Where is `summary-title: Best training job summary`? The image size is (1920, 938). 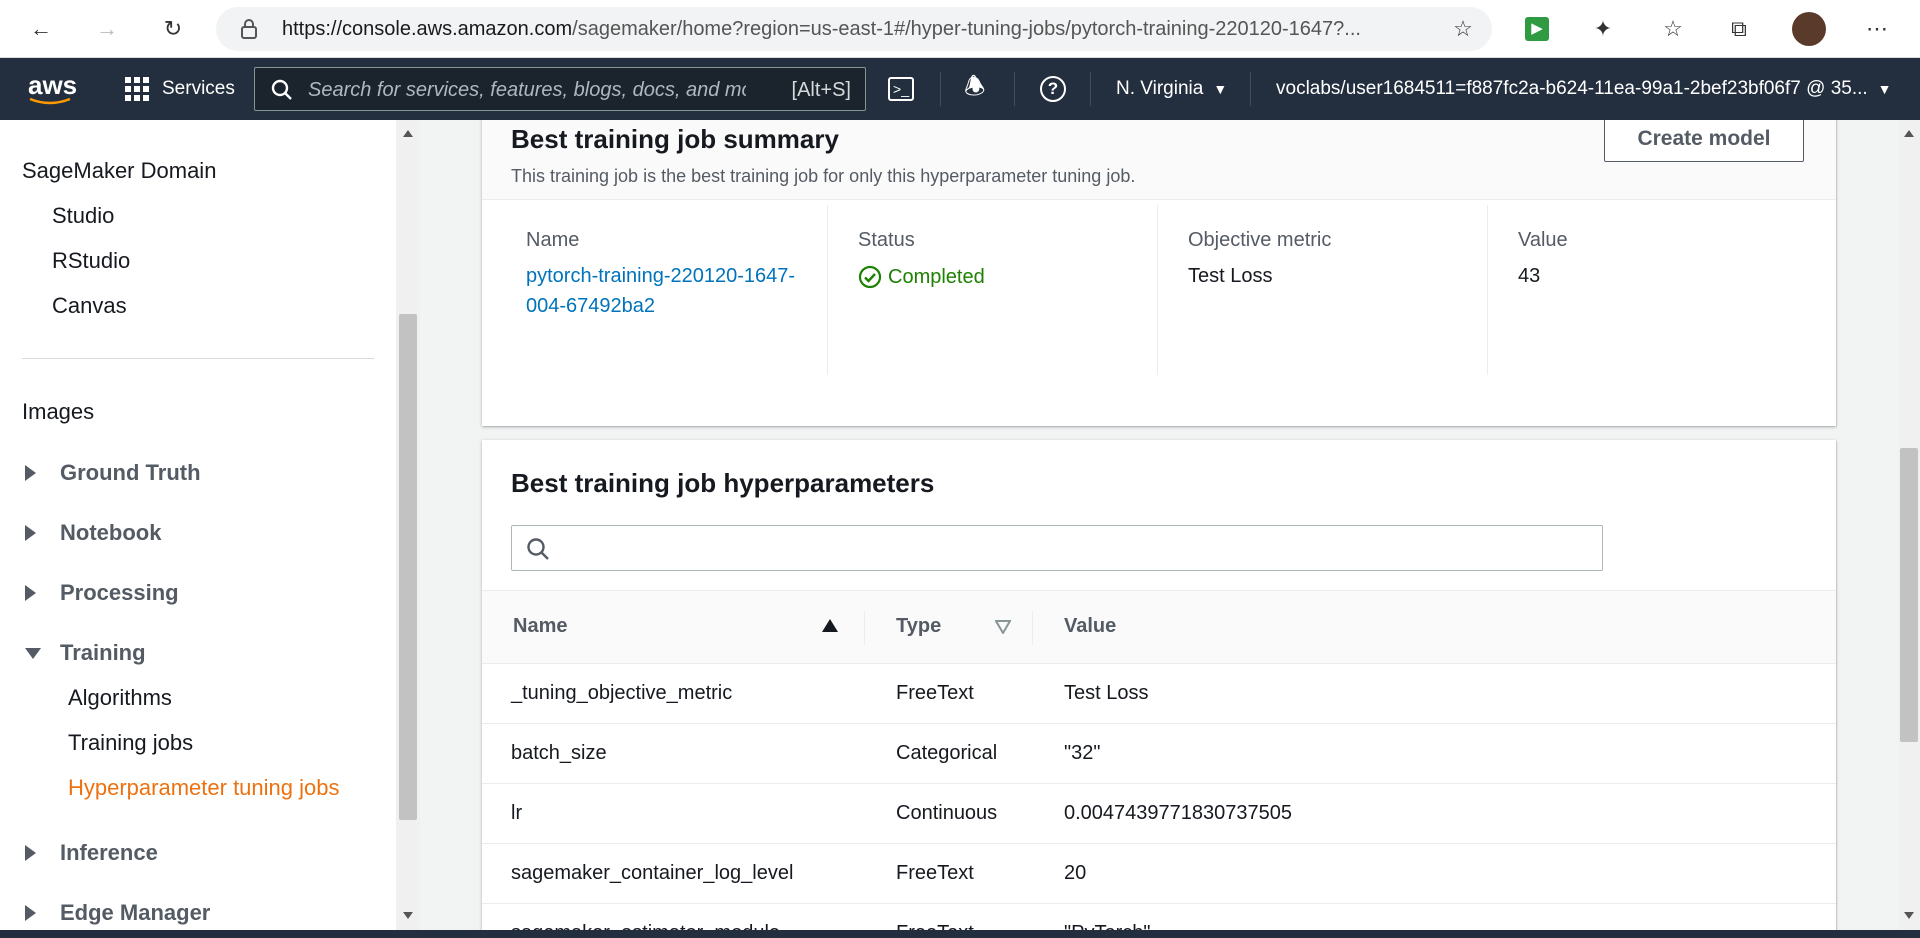
summary-title: Best training job summary is located at coordinates (675, 139).